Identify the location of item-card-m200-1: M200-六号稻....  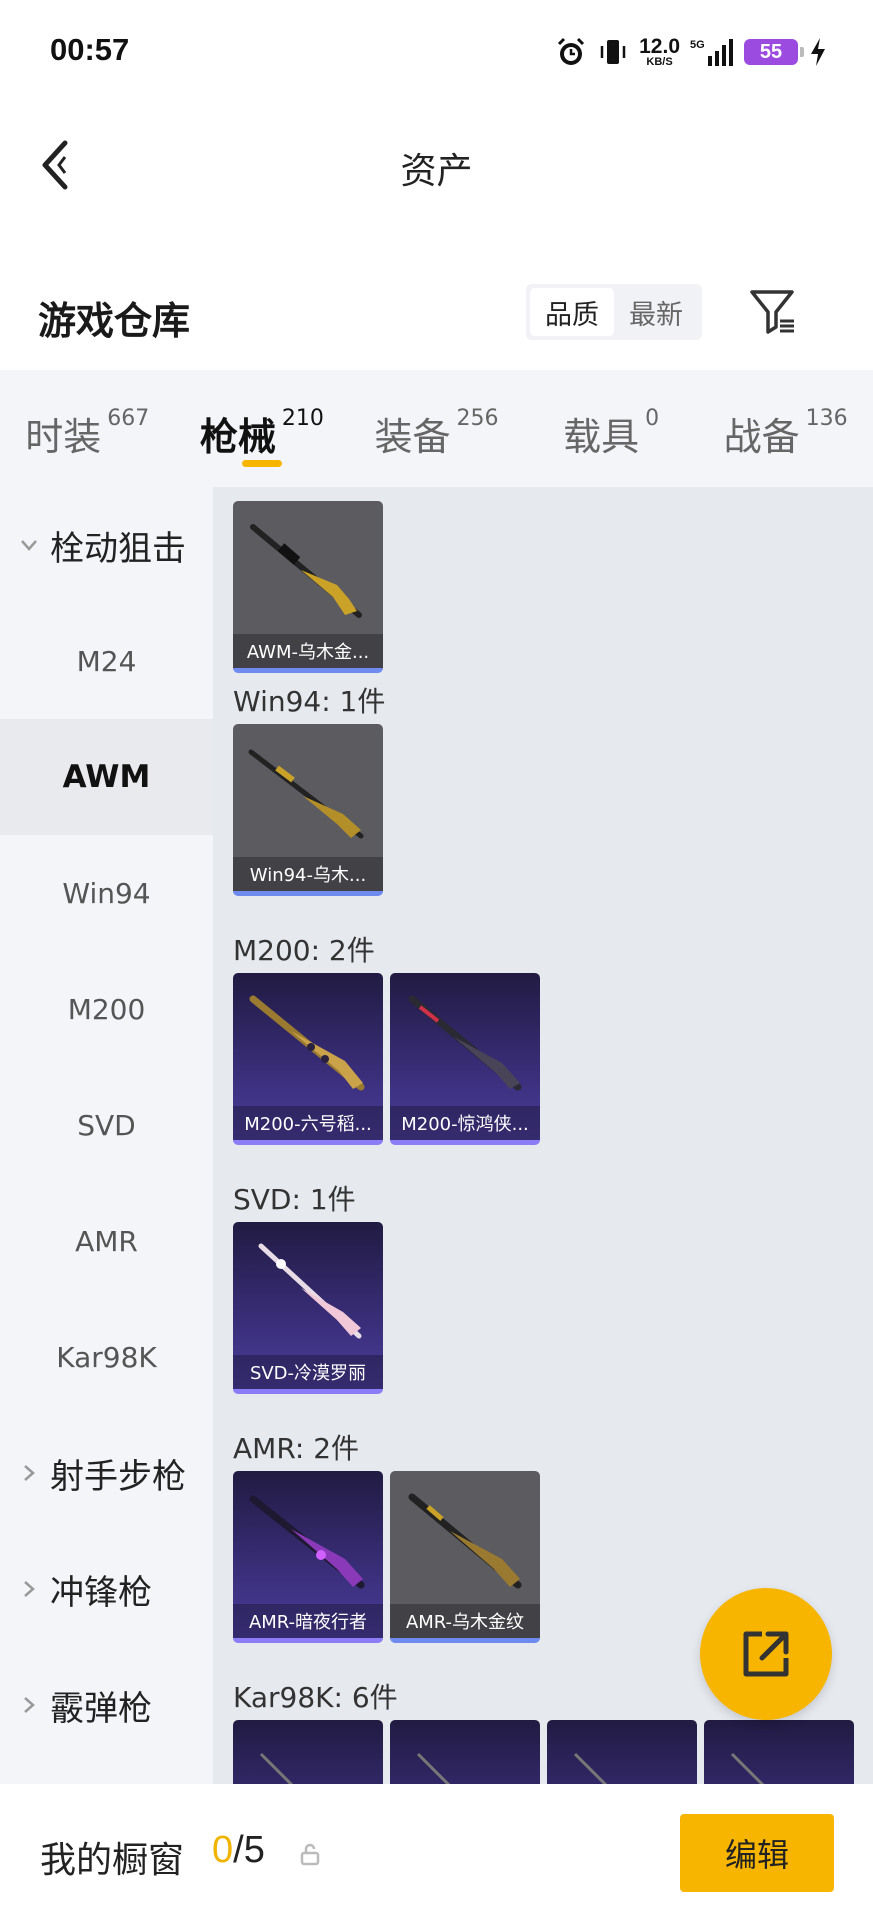
(308, 1059).